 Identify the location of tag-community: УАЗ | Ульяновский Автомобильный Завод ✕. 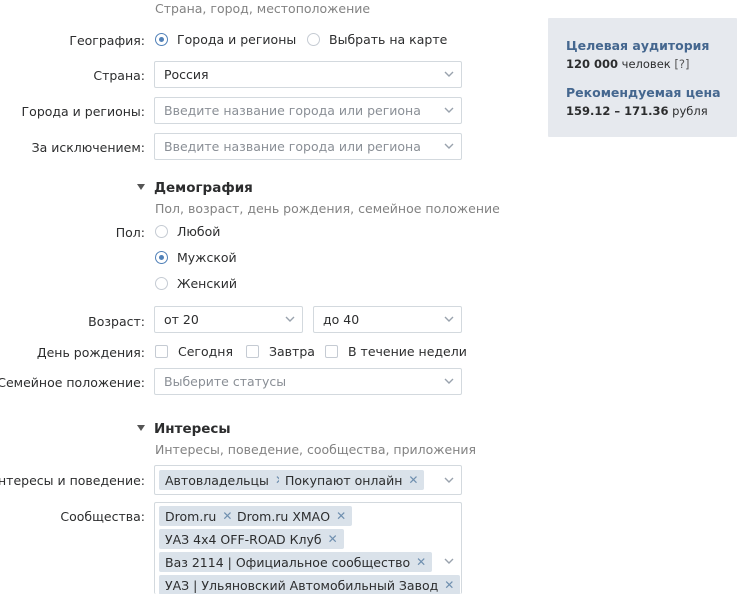
(310, 584).